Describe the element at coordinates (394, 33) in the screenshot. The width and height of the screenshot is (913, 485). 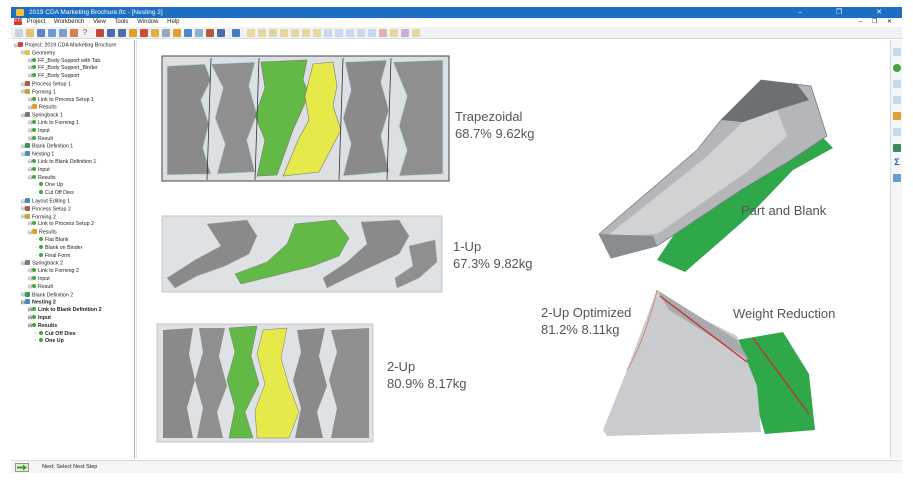
I see `tool-n-icon` at that location.